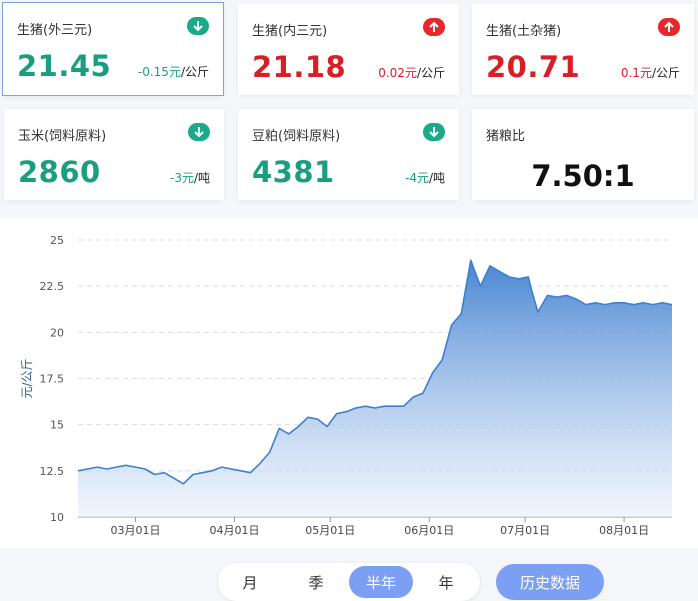 The width and height of the screenshot is (698, 601). What do you see at coordinates (290, 31) in the screenshot?
I see `card-title: 生猪(内三元)` at bounding box center [290, 31].